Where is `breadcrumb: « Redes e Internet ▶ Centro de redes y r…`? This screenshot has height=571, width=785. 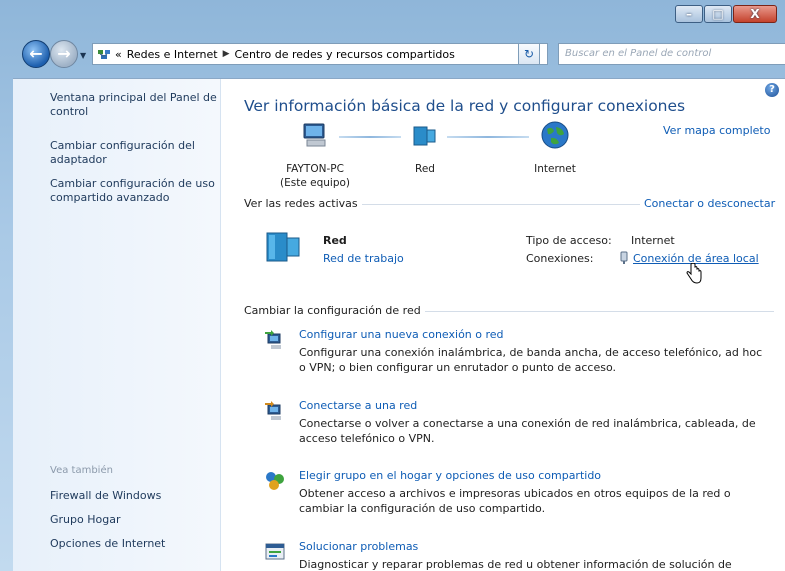
breadcrumb: « Redes e Internet ▶ Centro de redes y r… is located at coordinates (320, 54).